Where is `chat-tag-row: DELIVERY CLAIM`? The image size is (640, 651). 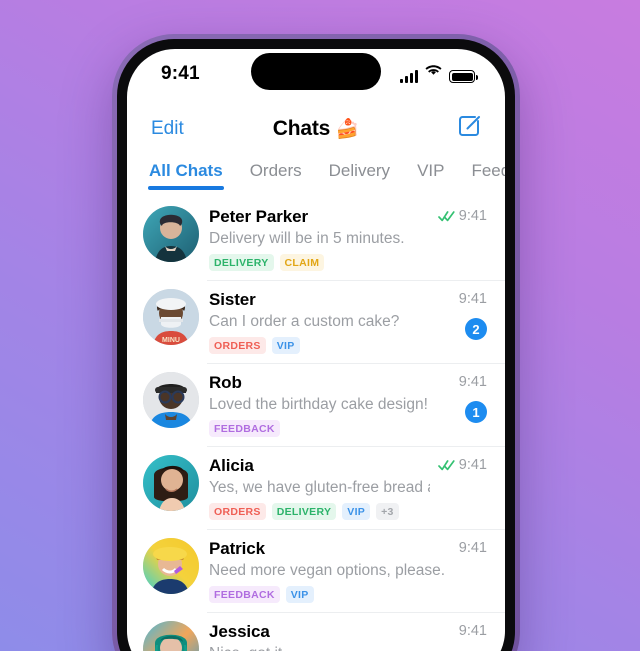
chat-tag-row: DELIVERY CLAIM is located at coordinates (319, 262).